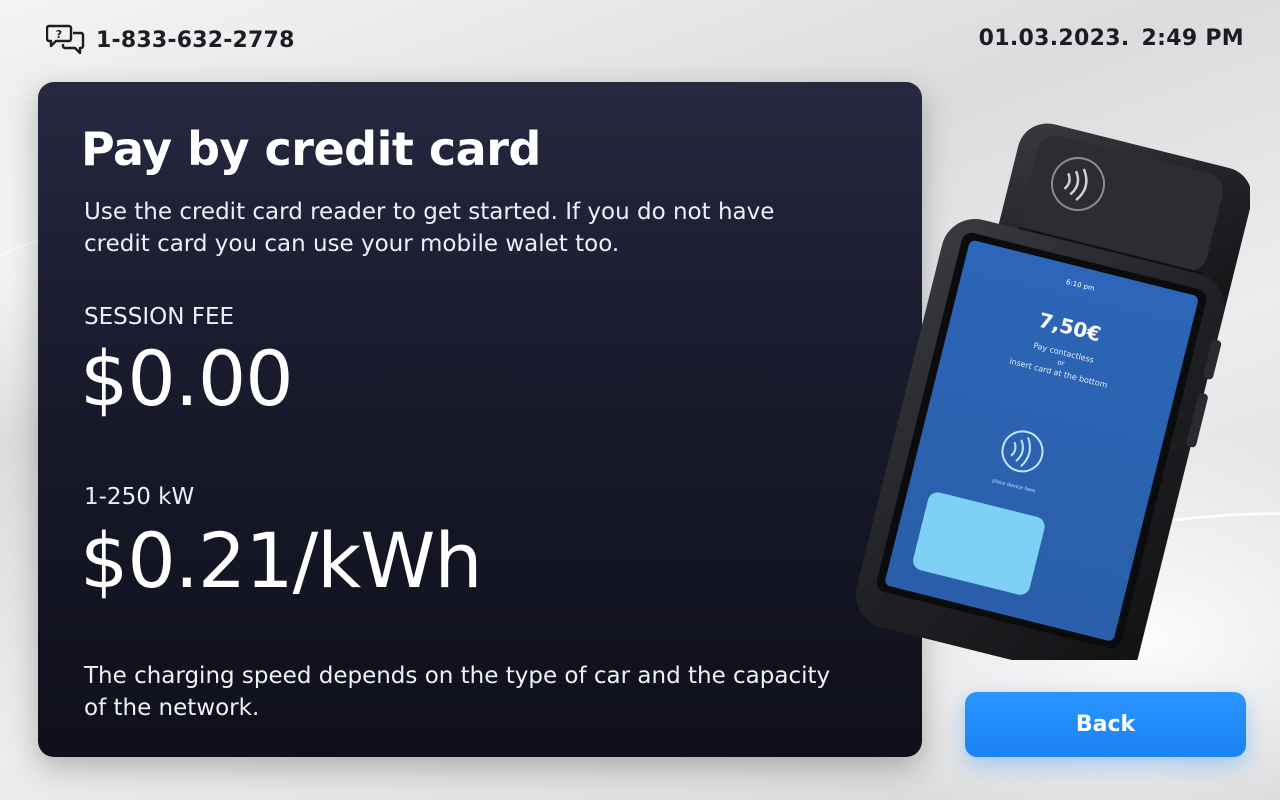 Image resolution: width=1280 pixels, height=800 pixels. What do you see at coordinates (281, 560) in the screenshot?
I see `energy-rate-value: $0.21/kWh` at bounding box center [281, 560].